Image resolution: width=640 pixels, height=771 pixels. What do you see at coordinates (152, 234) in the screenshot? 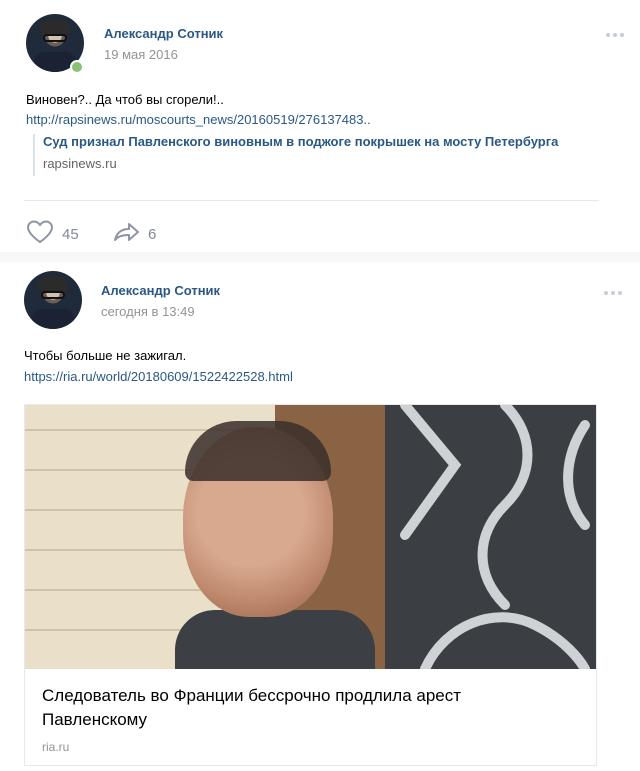
I see `share-count: 6` at bounding box center [152, 234].